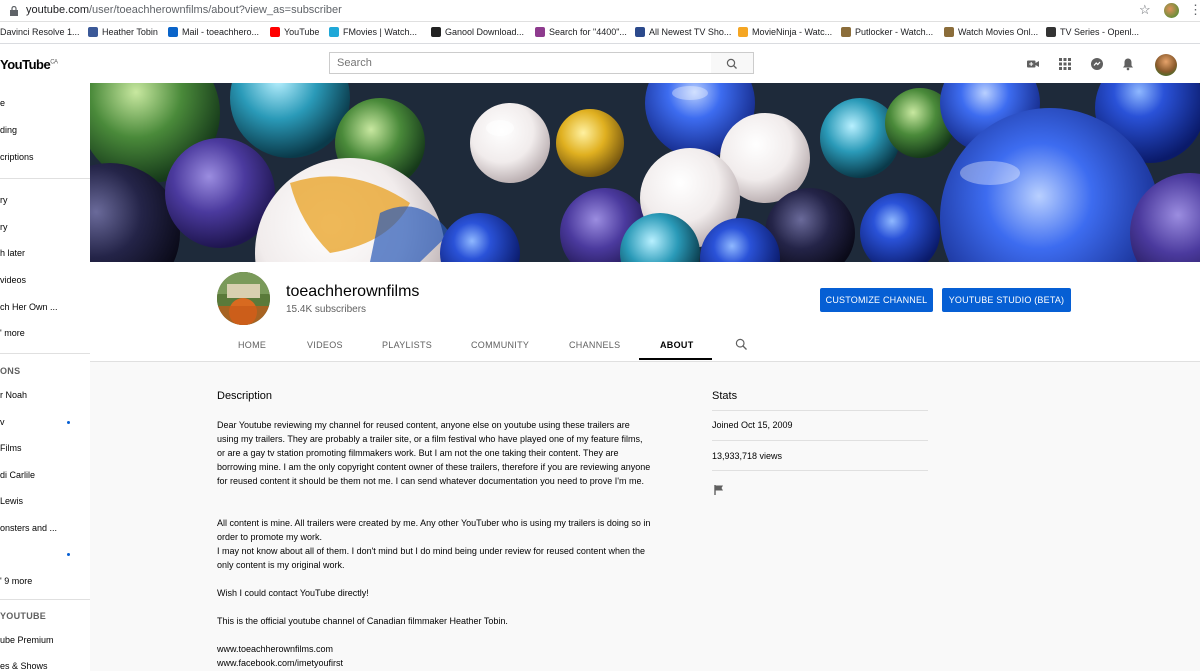 The height and width of the screenshot is (671, 1200). I want to click on joined-date: Joined Oct 15, 2009, so click(752, 425).